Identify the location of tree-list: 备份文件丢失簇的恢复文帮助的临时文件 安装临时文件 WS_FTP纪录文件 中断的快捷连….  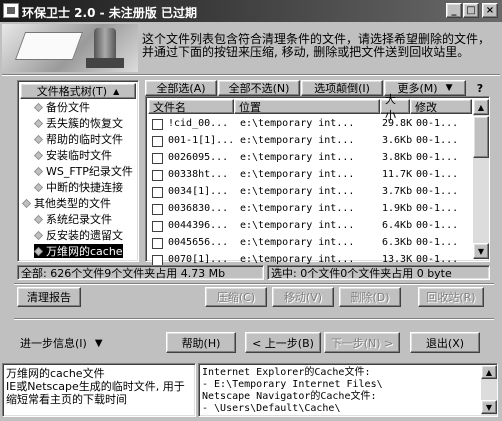
(78, 179).